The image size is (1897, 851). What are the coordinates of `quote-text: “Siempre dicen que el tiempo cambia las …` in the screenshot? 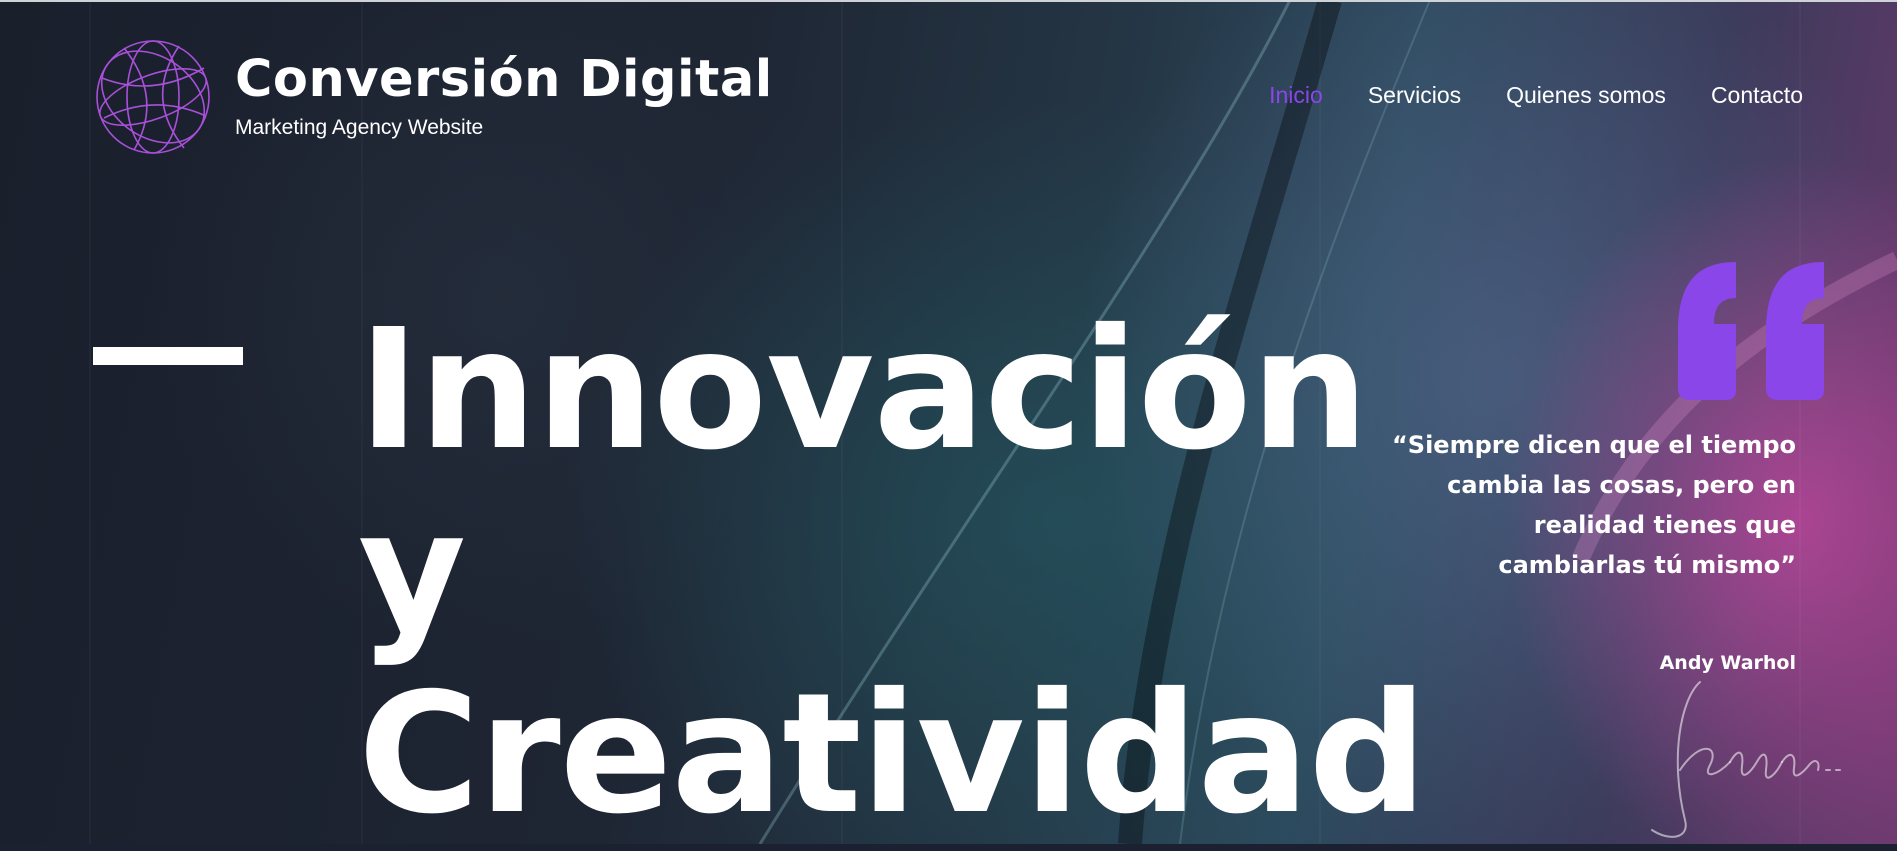 It's located at (1594, 505).